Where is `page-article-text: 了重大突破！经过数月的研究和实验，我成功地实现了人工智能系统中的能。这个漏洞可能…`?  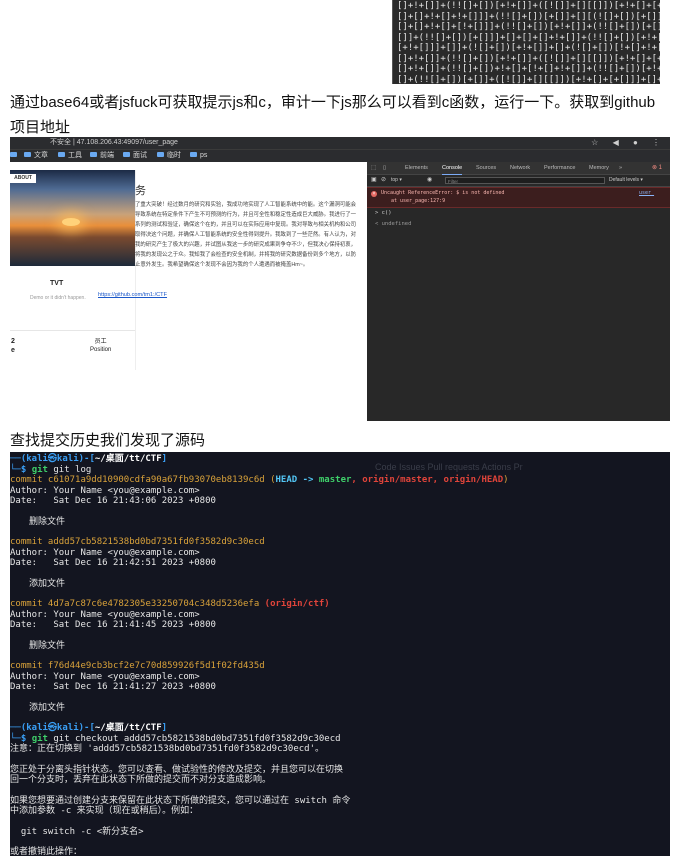 page-article-text: 了重大突破！经过数月的研究和实验，我成功地实现了人工智能系统中的能。这个漏洞可能… is located at coordinates (246, 235).